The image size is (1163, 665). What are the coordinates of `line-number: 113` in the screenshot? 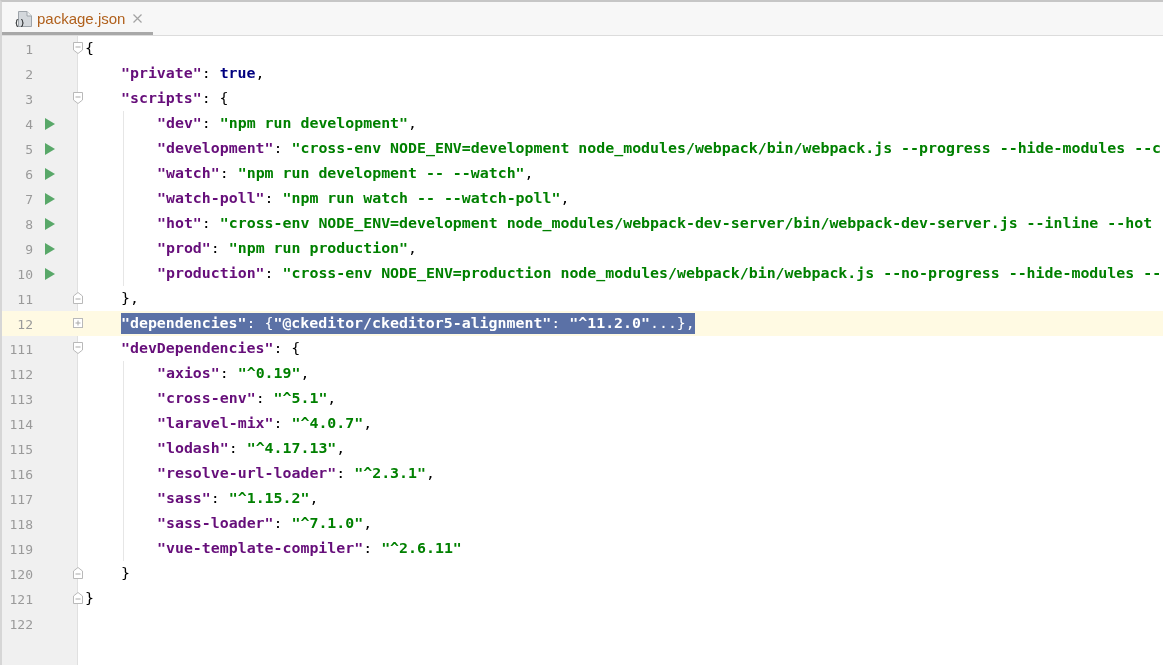 It's located at (21, 399).